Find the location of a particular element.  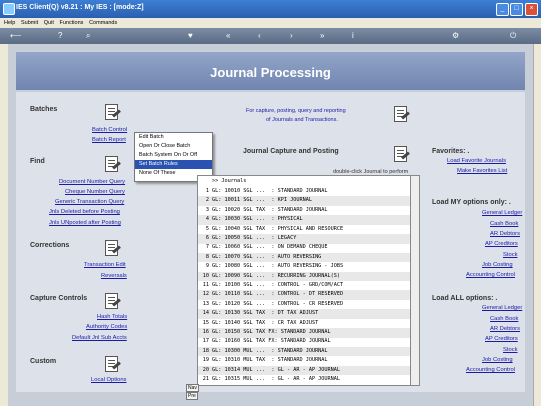

journal-row: 8 GL: 10070 SGL ... : AUTO REVERSING is located at coordinates (304, 257).